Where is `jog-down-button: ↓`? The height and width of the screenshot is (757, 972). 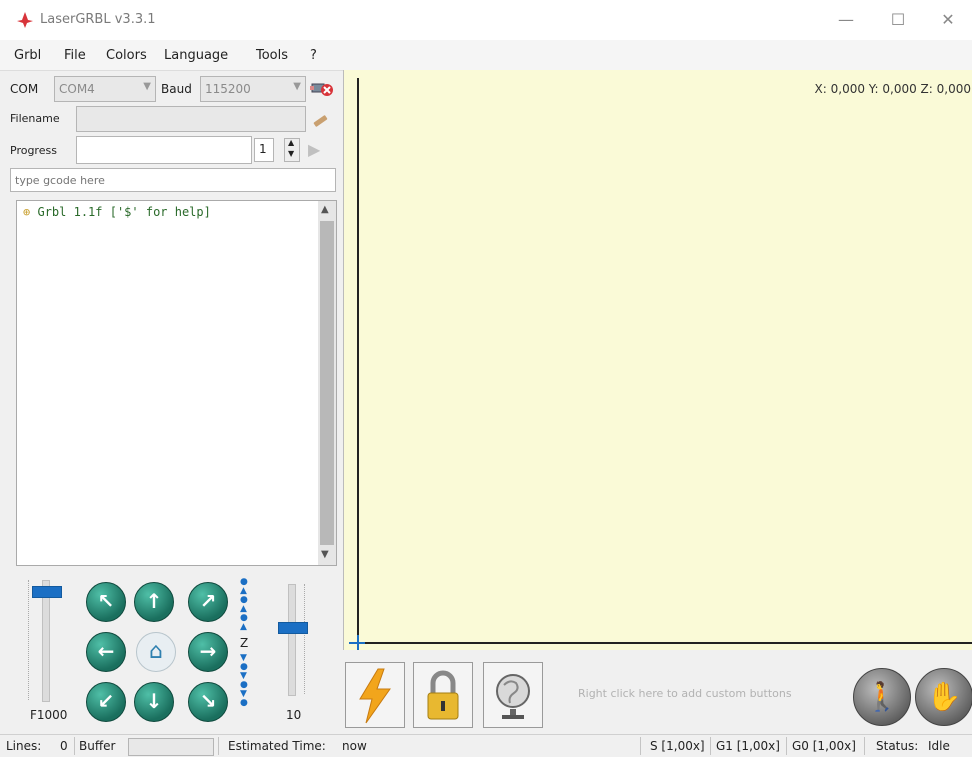 jog-down-button: ↓ is located at coordinates (154, 702).